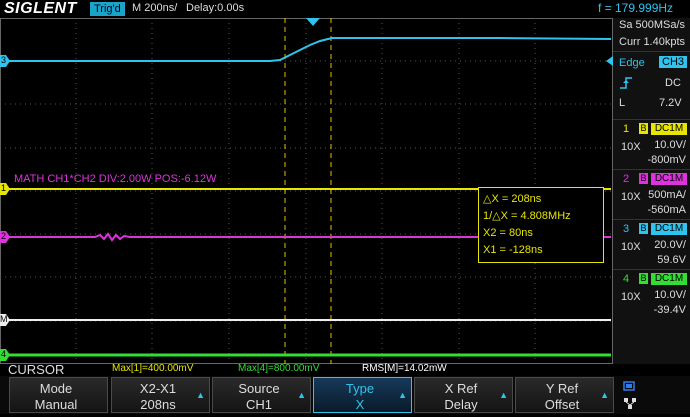  Describe the element at coordinates (673, 62) in the screenshot. I see `trigger-source-badge: CH3` at that location.